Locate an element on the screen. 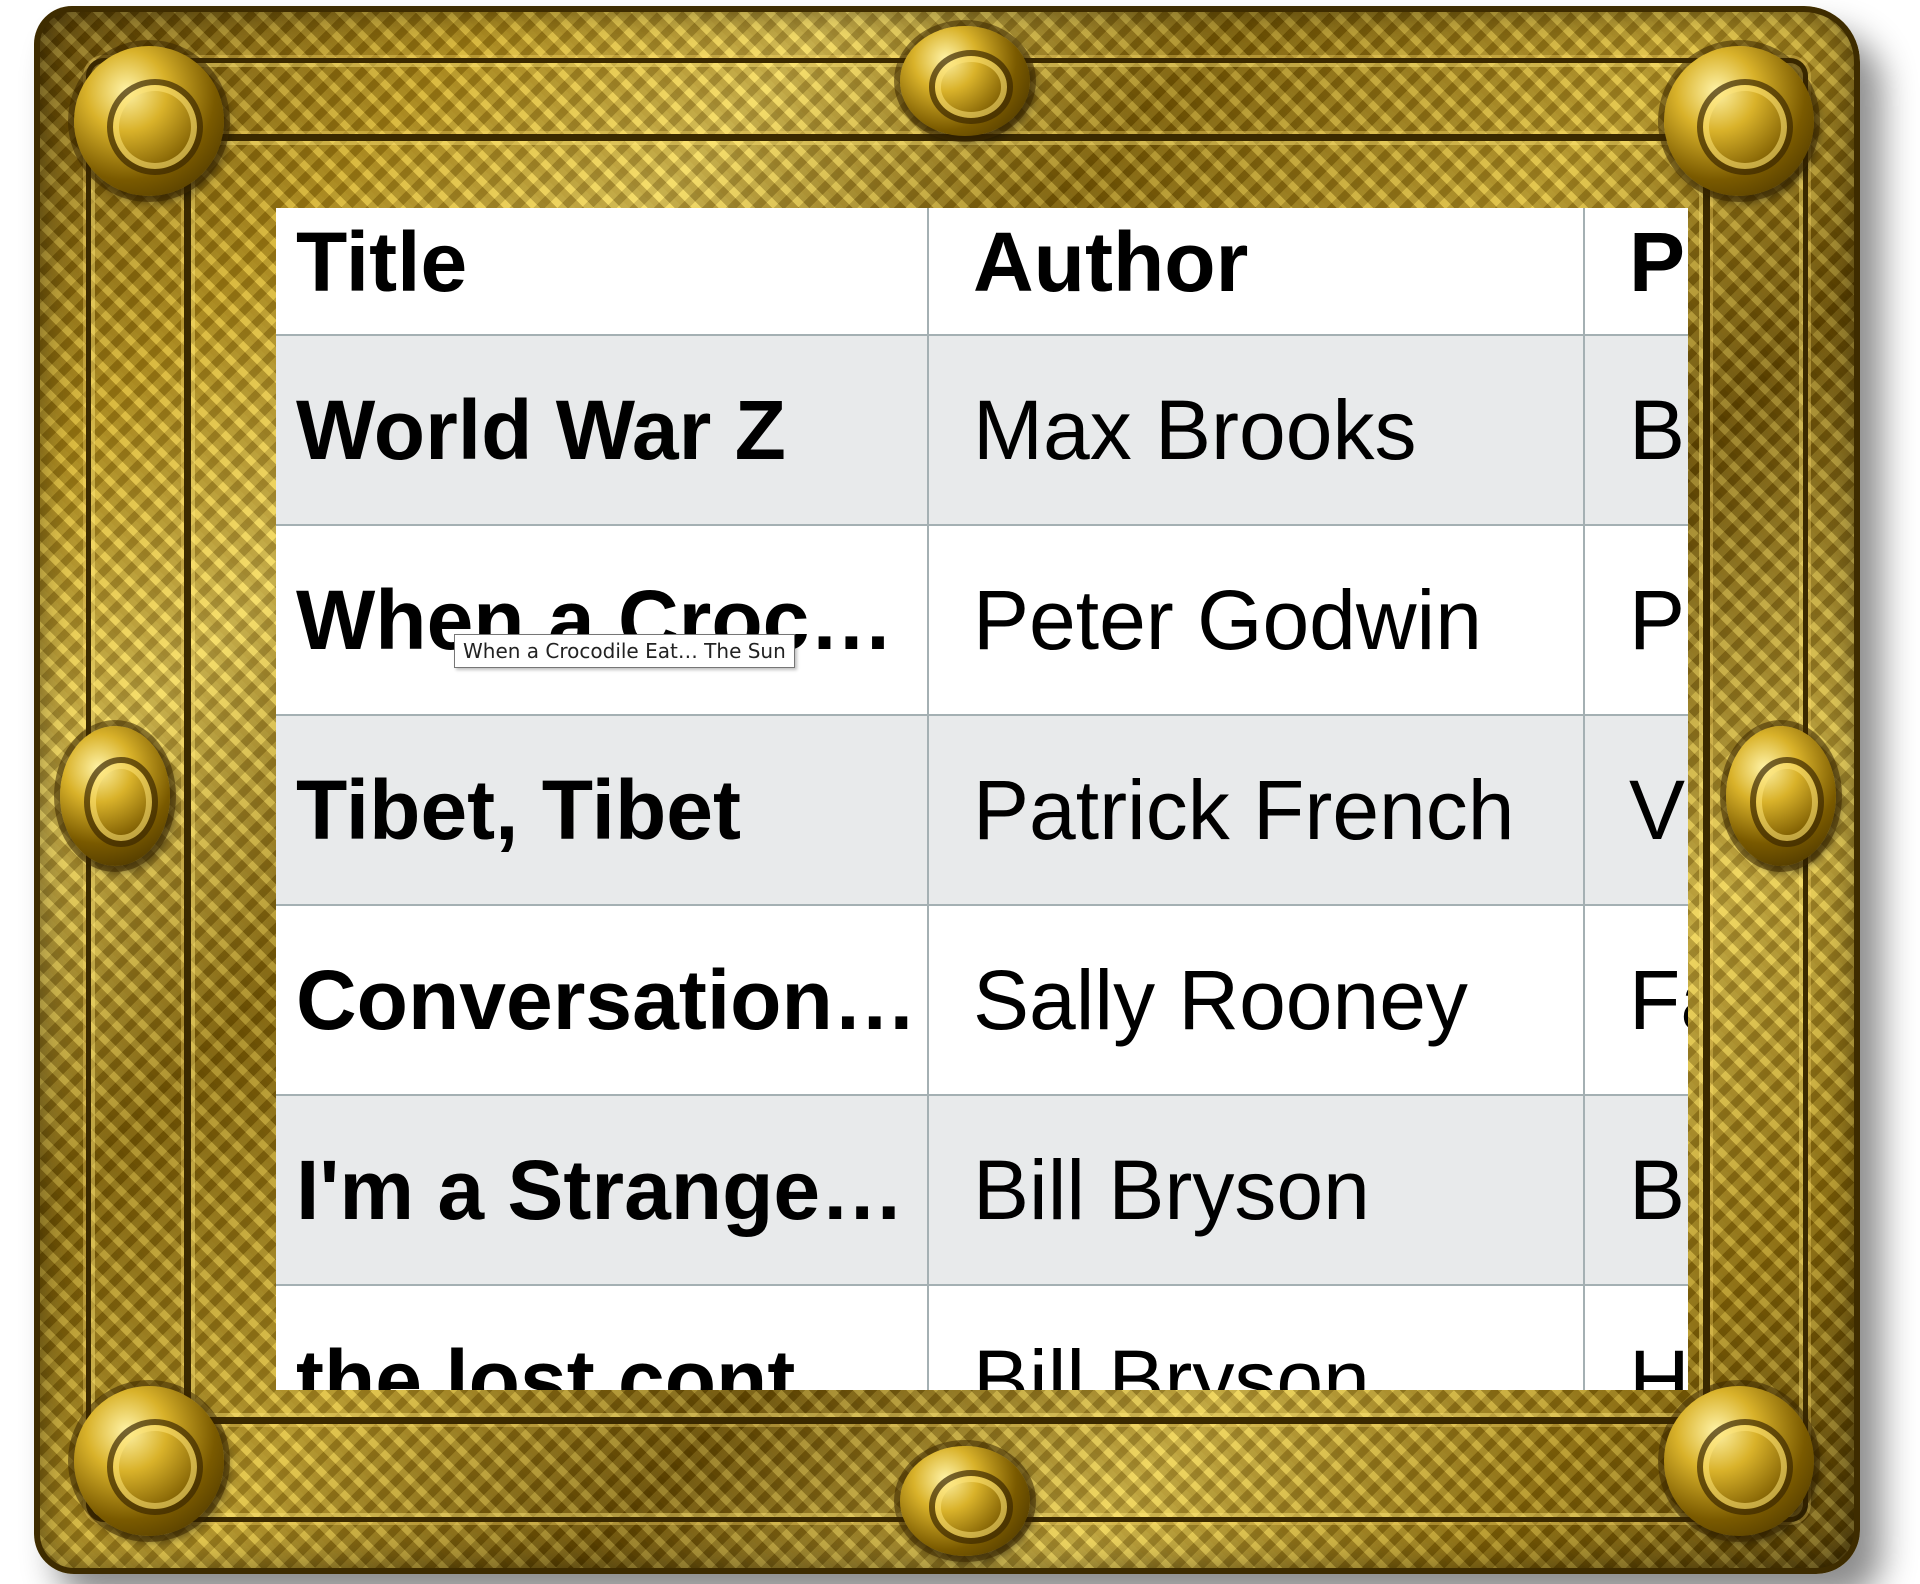 This screenshot has width=1920, height=1584. title-tooltip: When a Crocodile Eat… The Sun is located at coordinates (624, 651).